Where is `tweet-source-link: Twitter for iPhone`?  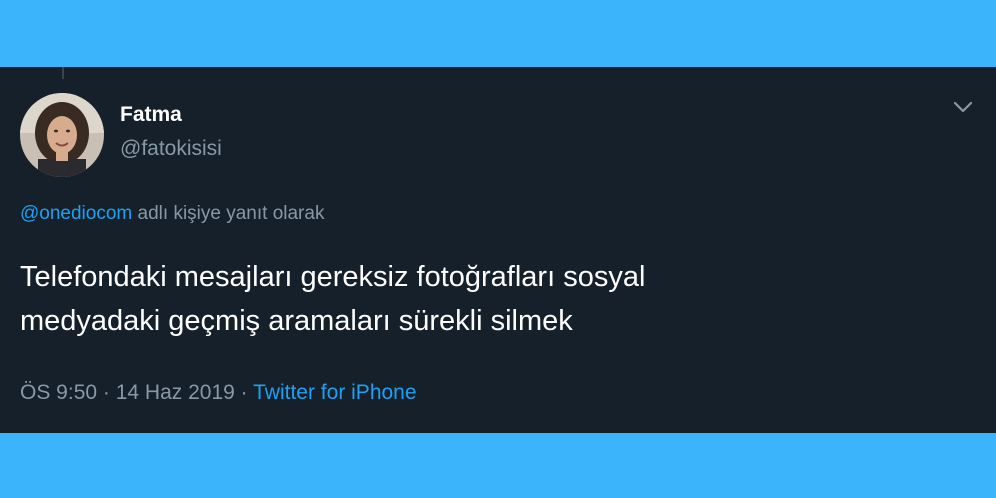
tweet-source-link: Twitter for iPhone is located at coordinates (334, 392).